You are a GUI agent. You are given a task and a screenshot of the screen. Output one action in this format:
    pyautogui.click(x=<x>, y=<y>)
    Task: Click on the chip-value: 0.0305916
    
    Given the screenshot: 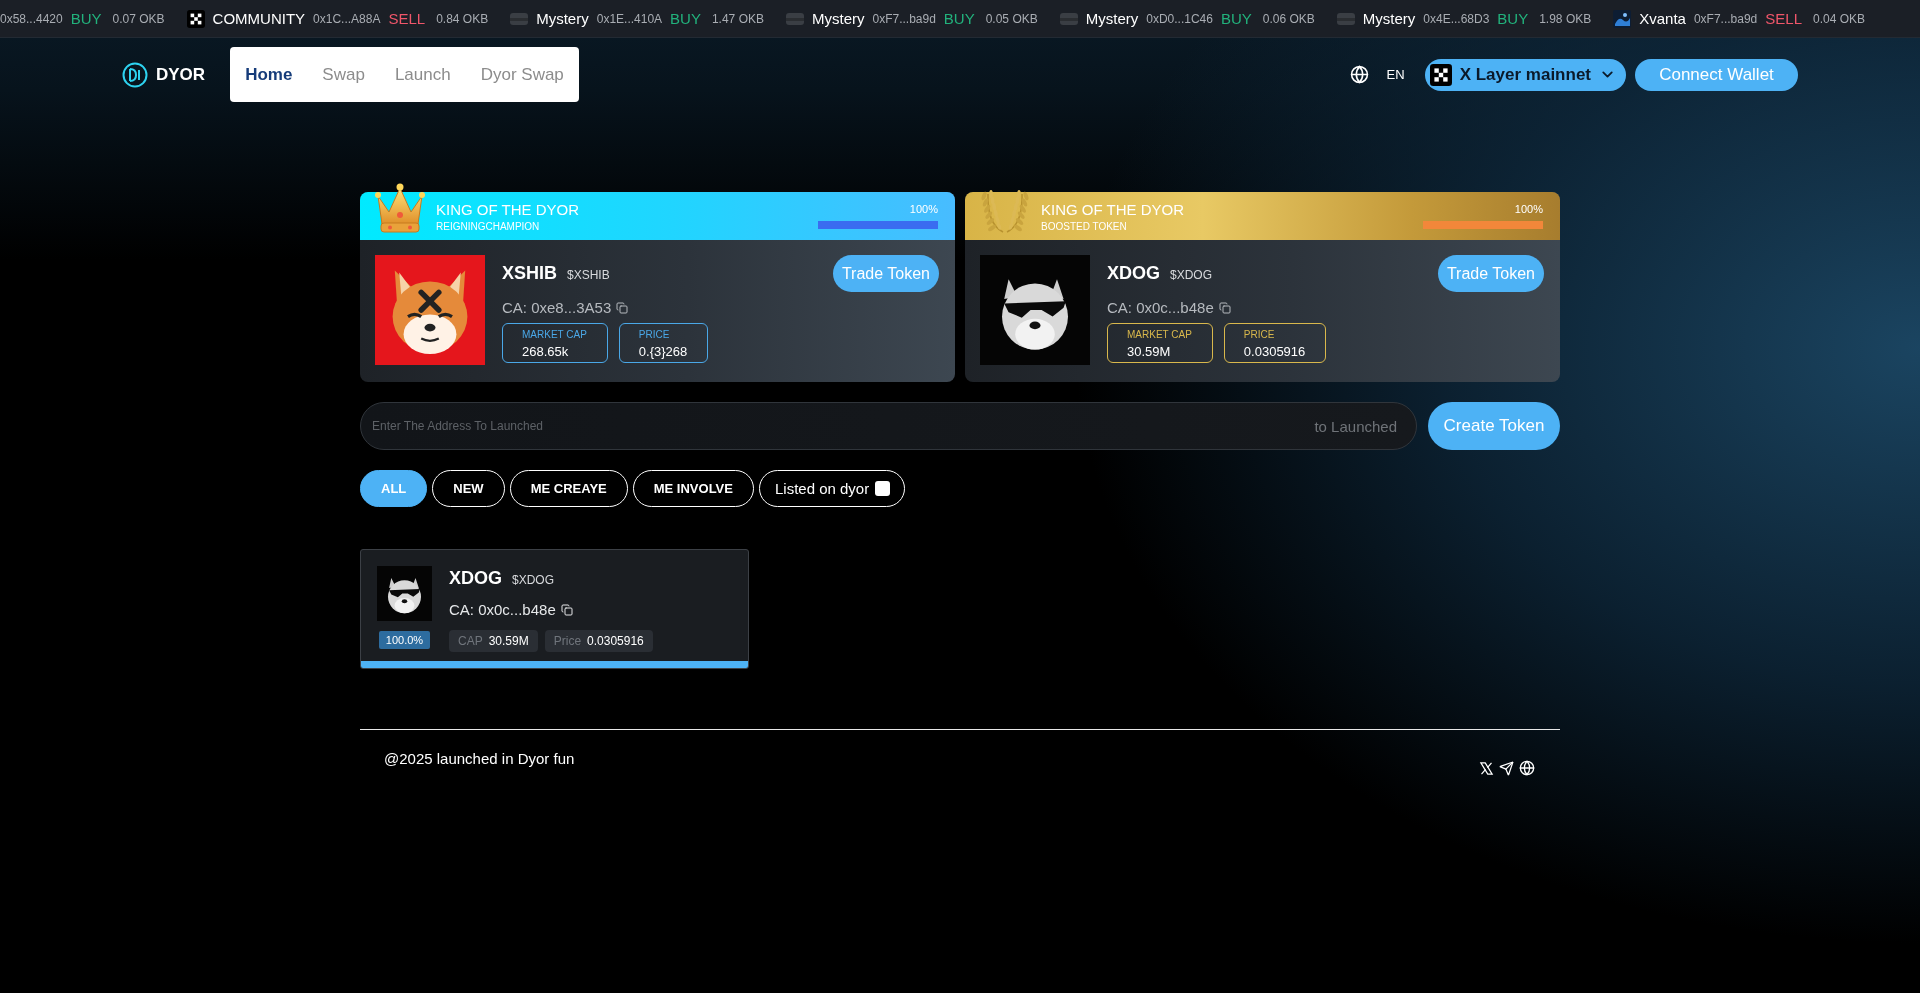 What is the action you would take?
    pyautogui.click(x=615, y=641)
    